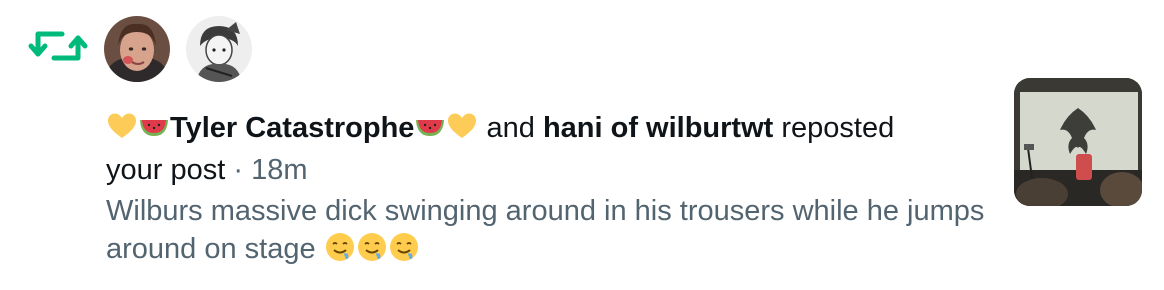 This screenshot has height=290, width=1164. I want to click on connector-text: and, so click(510, 128).